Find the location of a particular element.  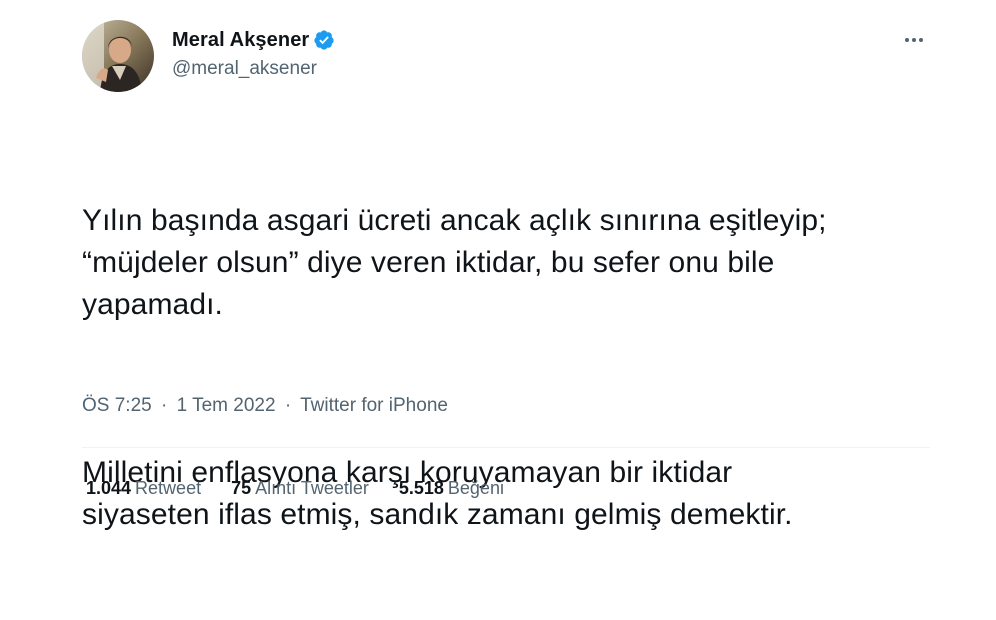

likes-stat: 5.518 Beğeni is located at coordinates (451, 488).